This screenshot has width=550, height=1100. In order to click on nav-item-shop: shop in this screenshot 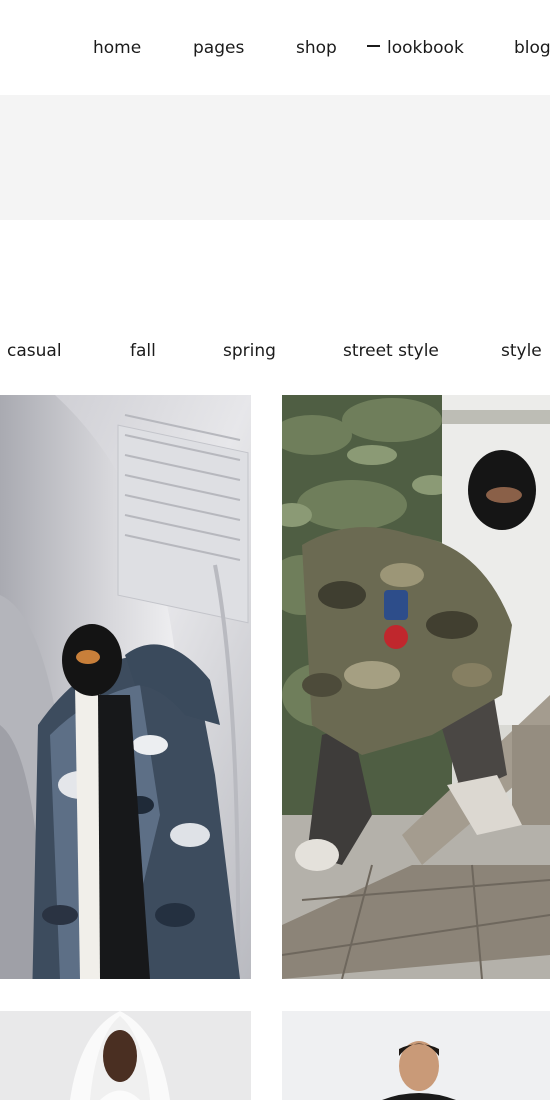, I will do `click(316, 48)`.